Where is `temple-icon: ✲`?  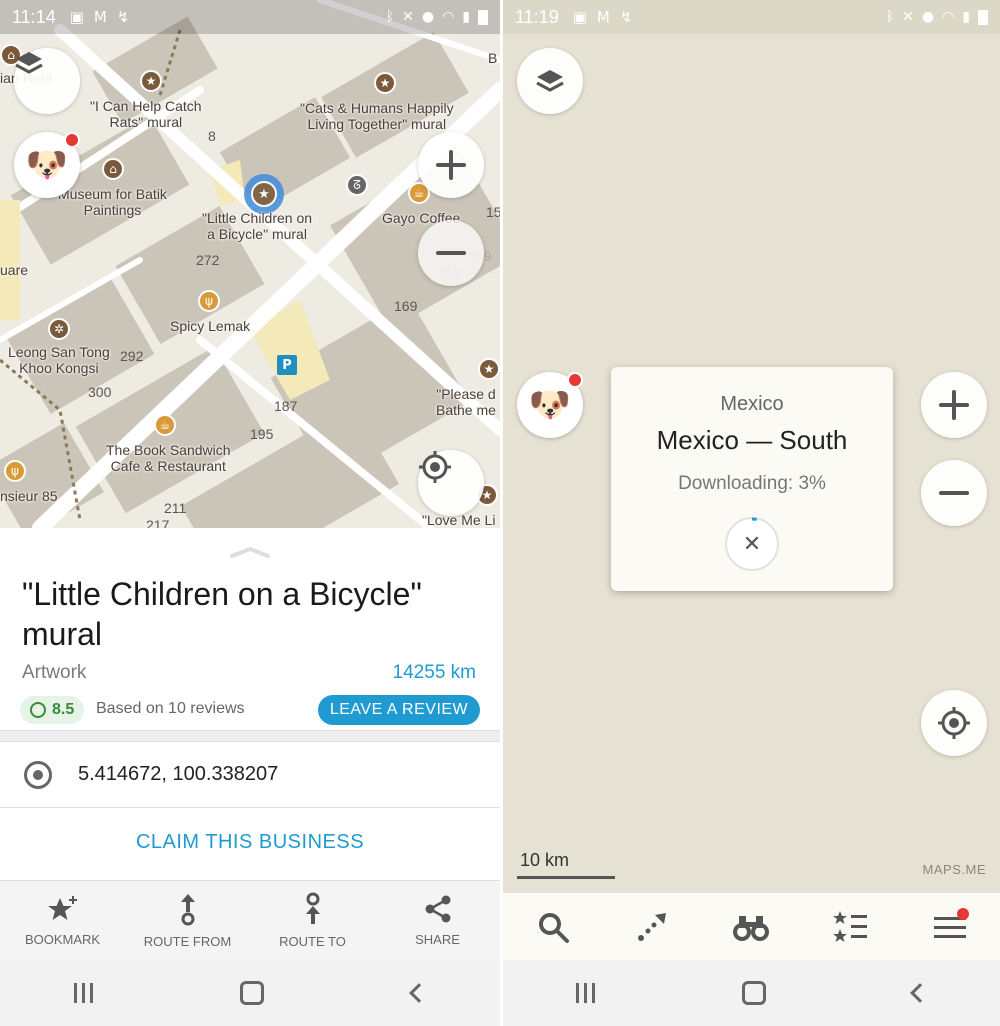
temple-icon: ✲ is located at coordinates (59, 329).